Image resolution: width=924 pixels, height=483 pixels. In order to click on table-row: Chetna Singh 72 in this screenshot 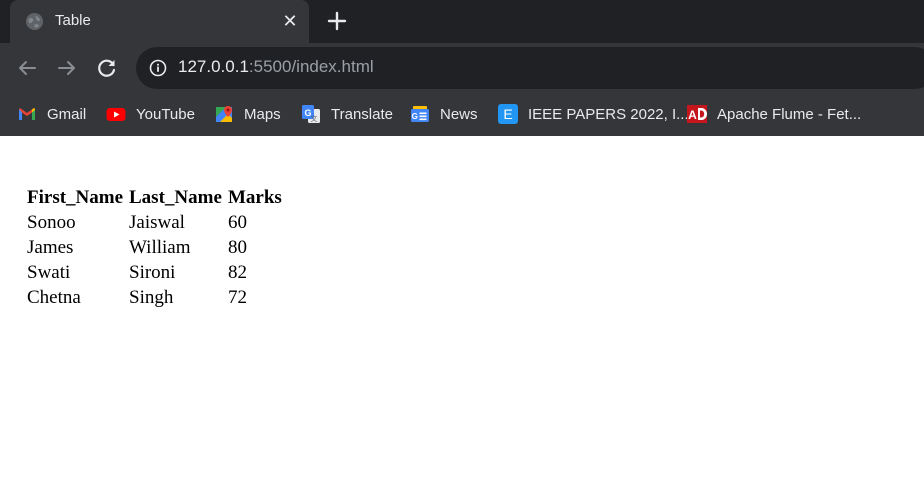, I will do `click(154, 297)`.